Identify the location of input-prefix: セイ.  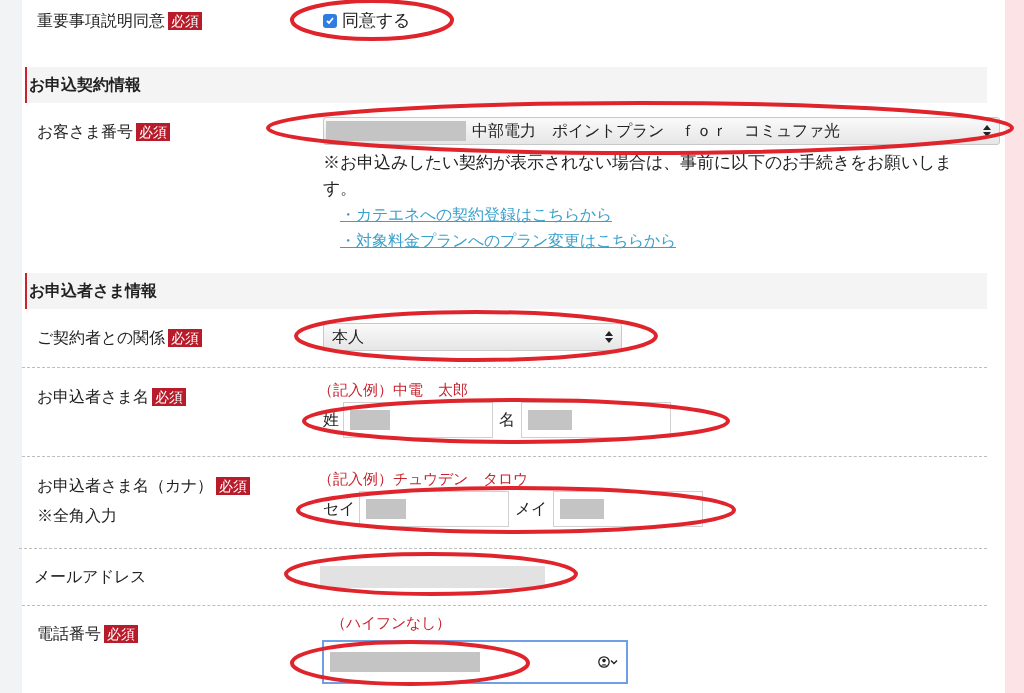
(339, 509).